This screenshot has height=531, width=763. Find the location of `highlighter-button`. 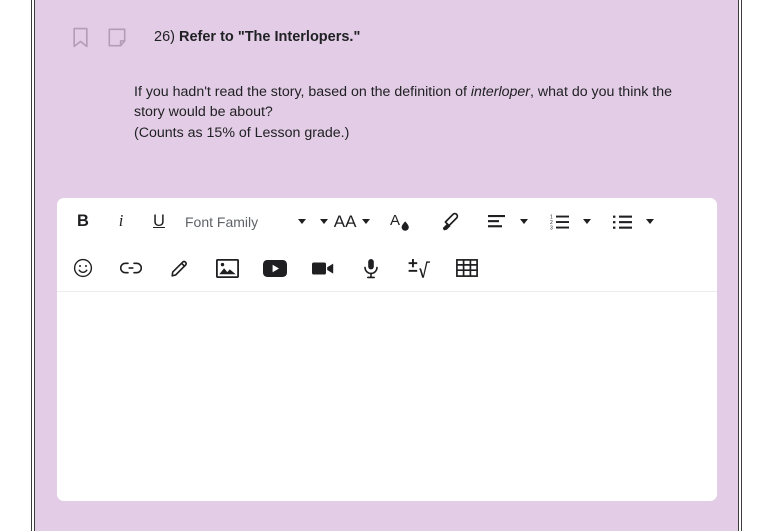

highlighter-button is located at coordinates (449, 222).